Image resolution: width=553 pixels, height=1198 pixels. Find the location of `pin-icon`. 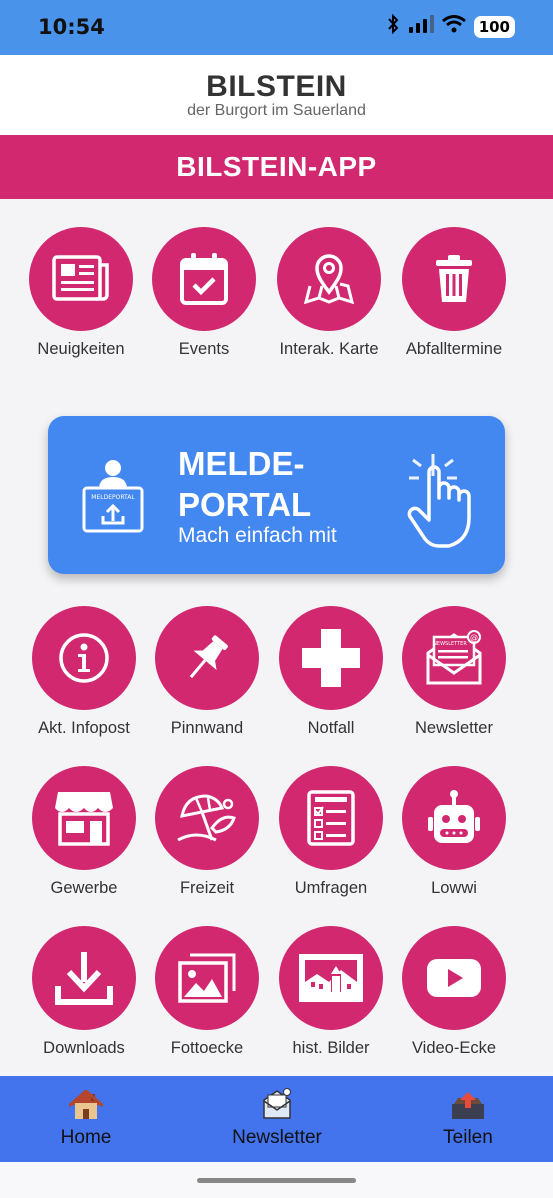

pin-icon is located at coordinates (208, 657).